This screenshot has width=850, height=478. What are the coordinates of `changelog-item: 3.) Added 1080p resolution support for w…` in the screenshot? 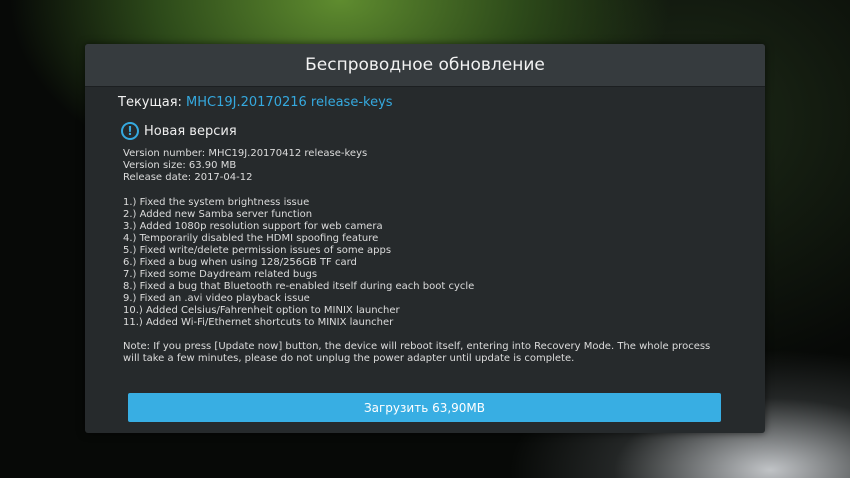 It's located at (253, 226).